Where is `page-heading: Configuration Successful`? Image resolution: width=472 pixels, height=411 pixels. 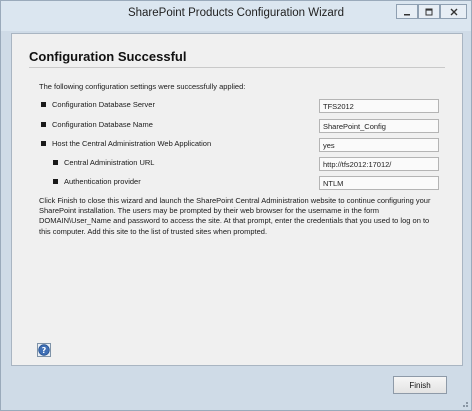 page-heading: Configuration Successful is located at coordinates (108, 56).